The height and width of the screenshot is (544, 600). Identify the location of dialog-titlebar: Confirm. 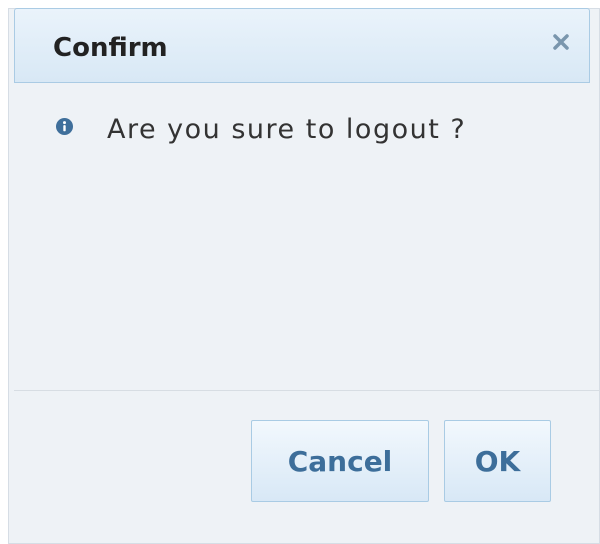
(302, 45).